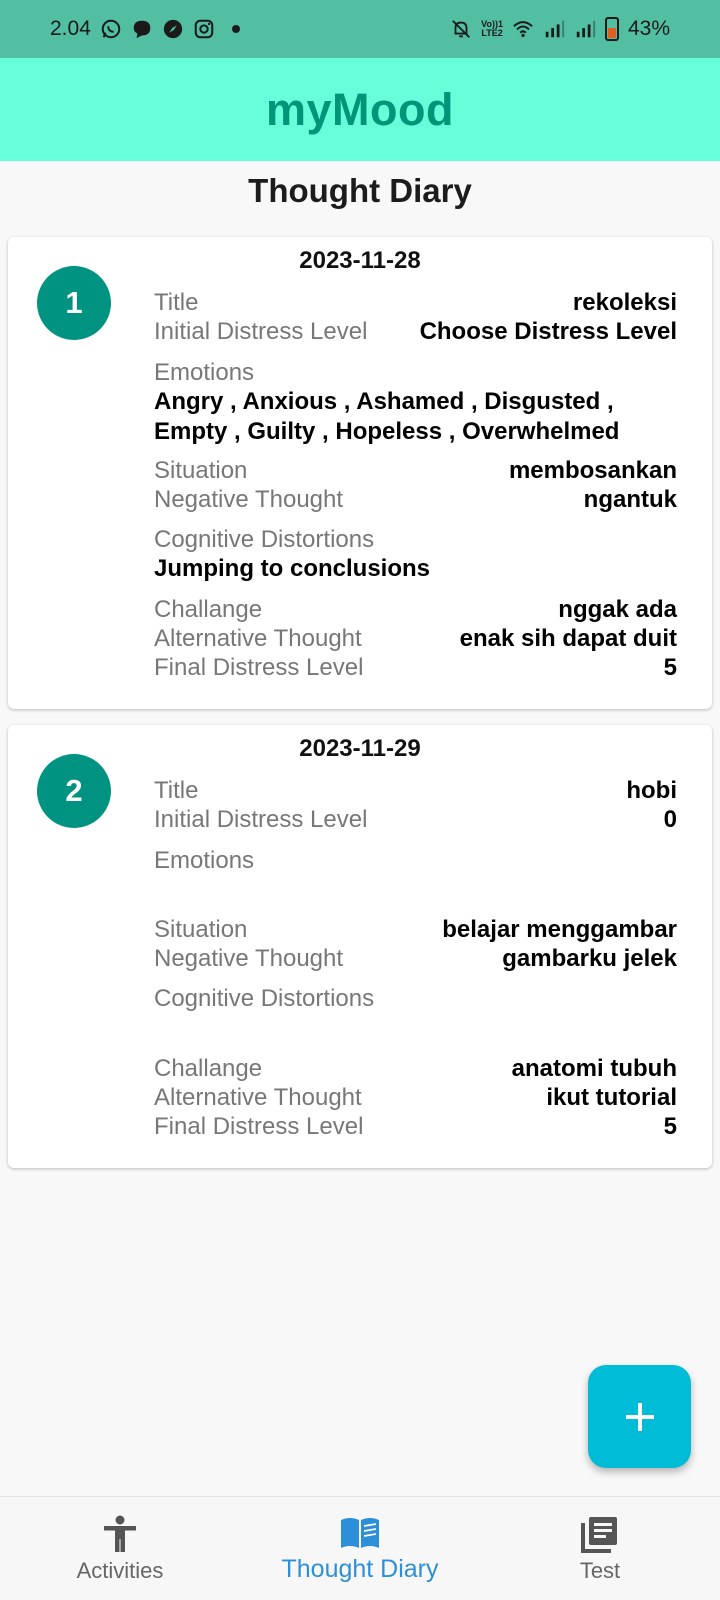  Describe the element at coordinates (415, 500) in the screenshot. I see `negative-thought-row: Negative Thought ngantuk` at that location.